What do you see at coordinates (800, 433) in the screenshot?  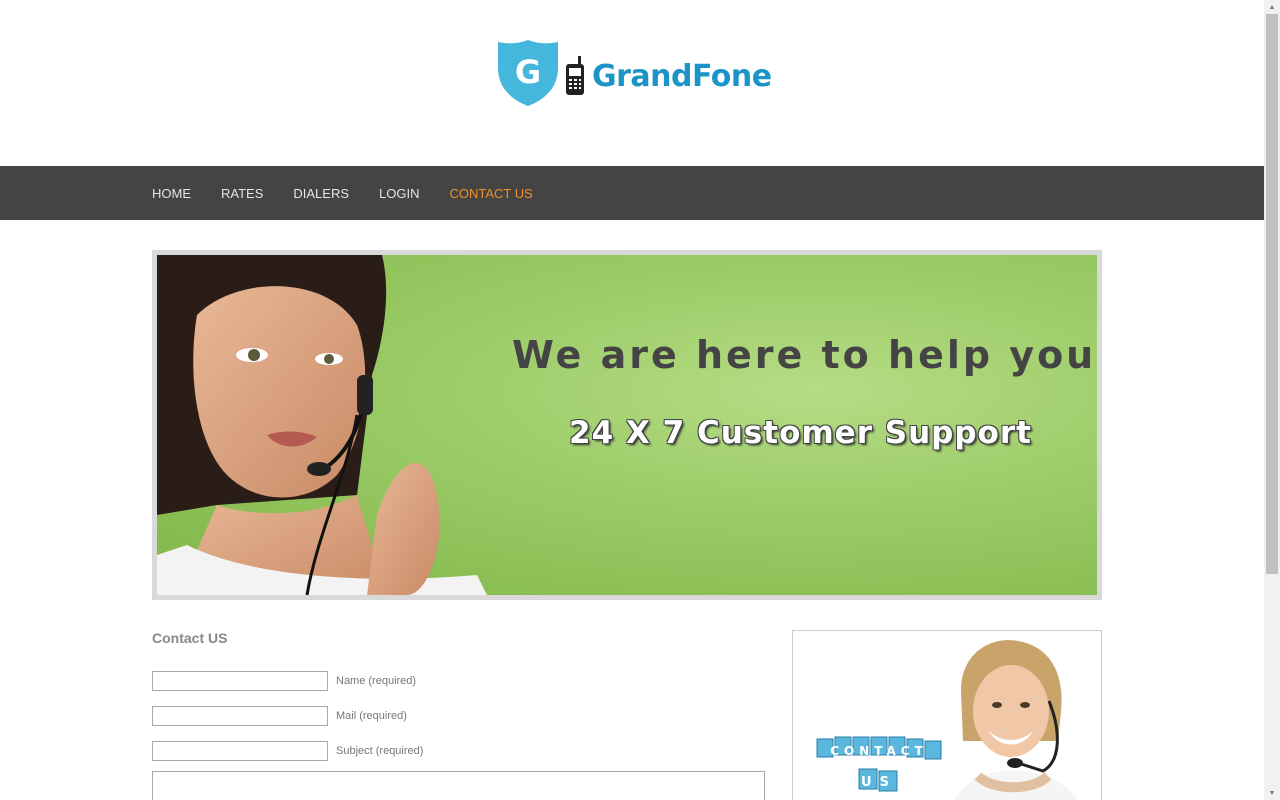 I see `banner-subline: 24 X 7 Customer Support` at bounding box center [800, 433].